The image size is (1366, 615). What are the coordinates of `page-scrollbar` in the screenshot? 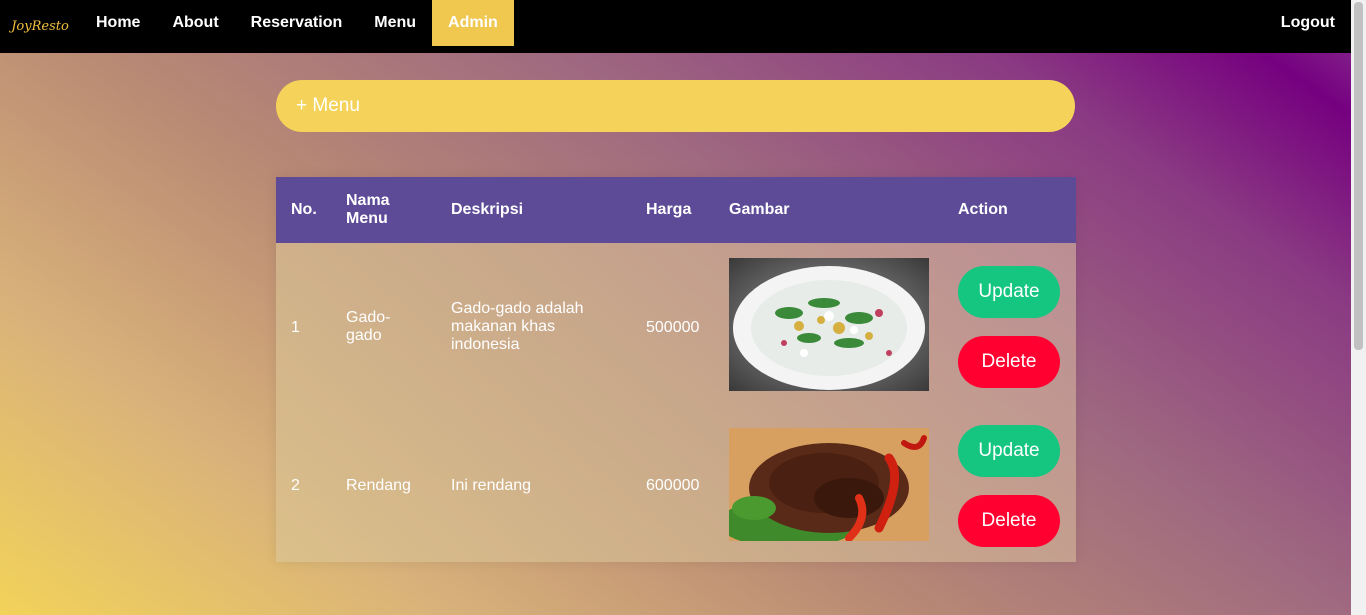 It's located at (1358, 307).